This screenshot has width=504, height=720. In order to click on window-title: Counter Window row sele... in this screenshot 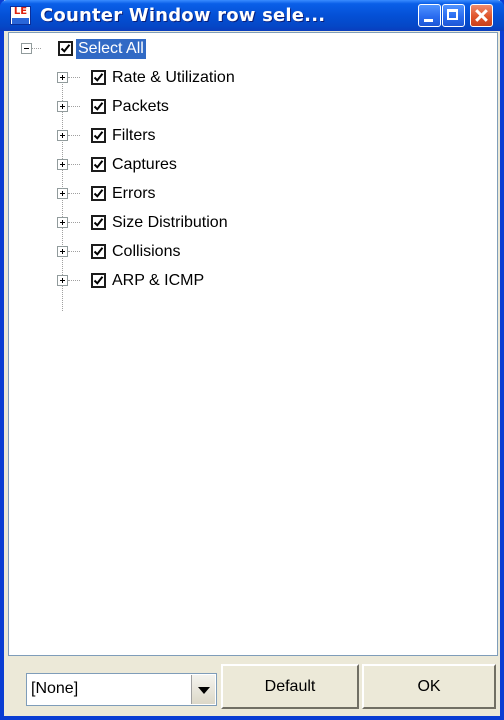, I will do `click(183, 15)`.